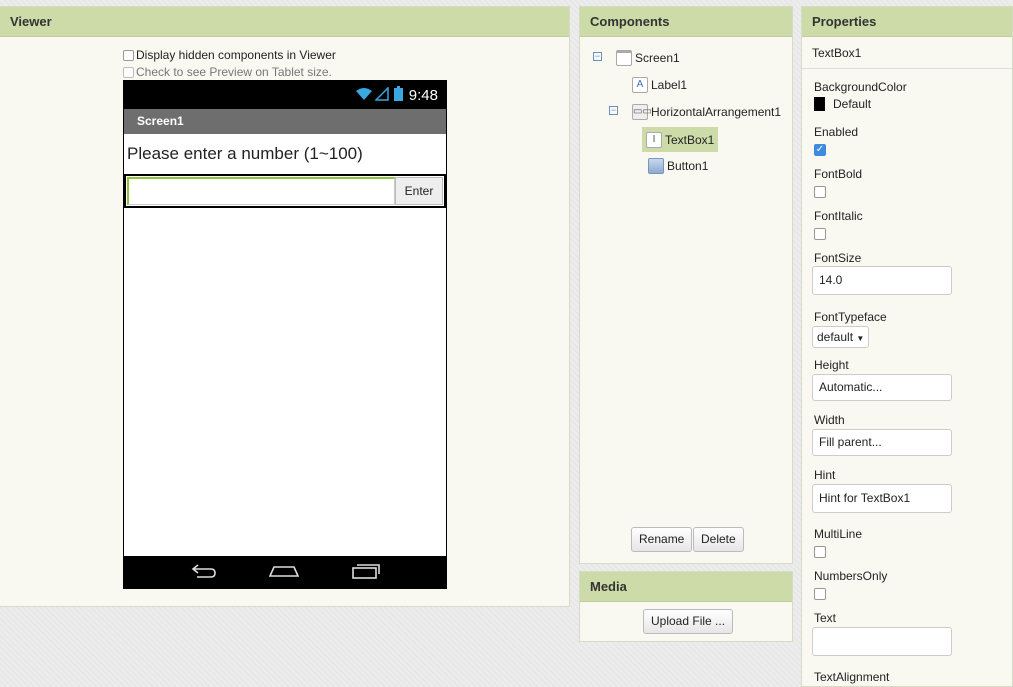  Describe the element at coordinates (907, 53) in the screenshot. I see `selected-component-name: TextBox1` at that location.